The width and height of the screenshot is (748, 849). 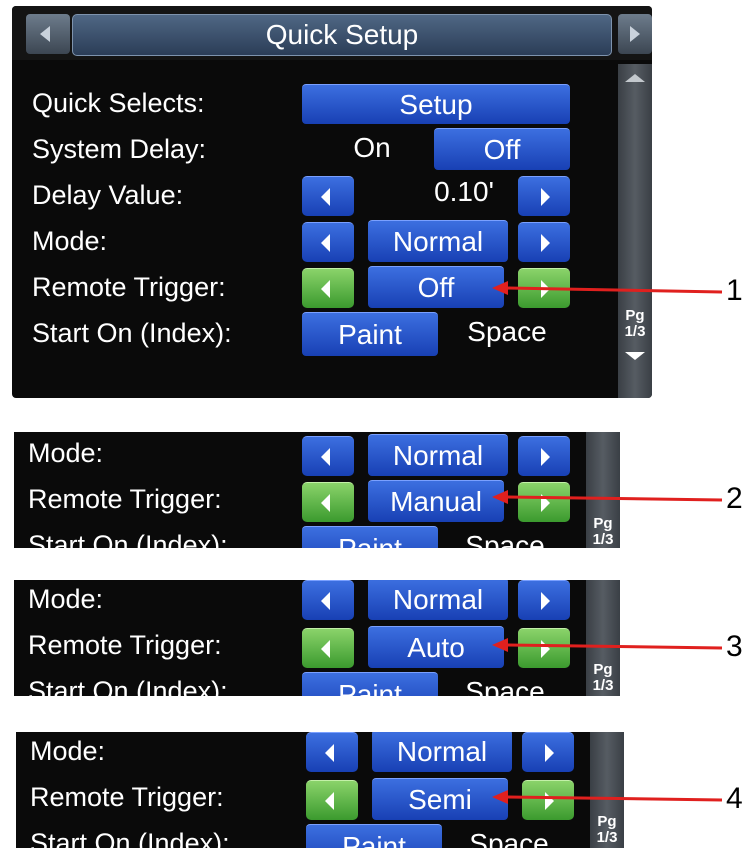 I want to click on arrowhead-1-icon, so click(x=500, y=288).